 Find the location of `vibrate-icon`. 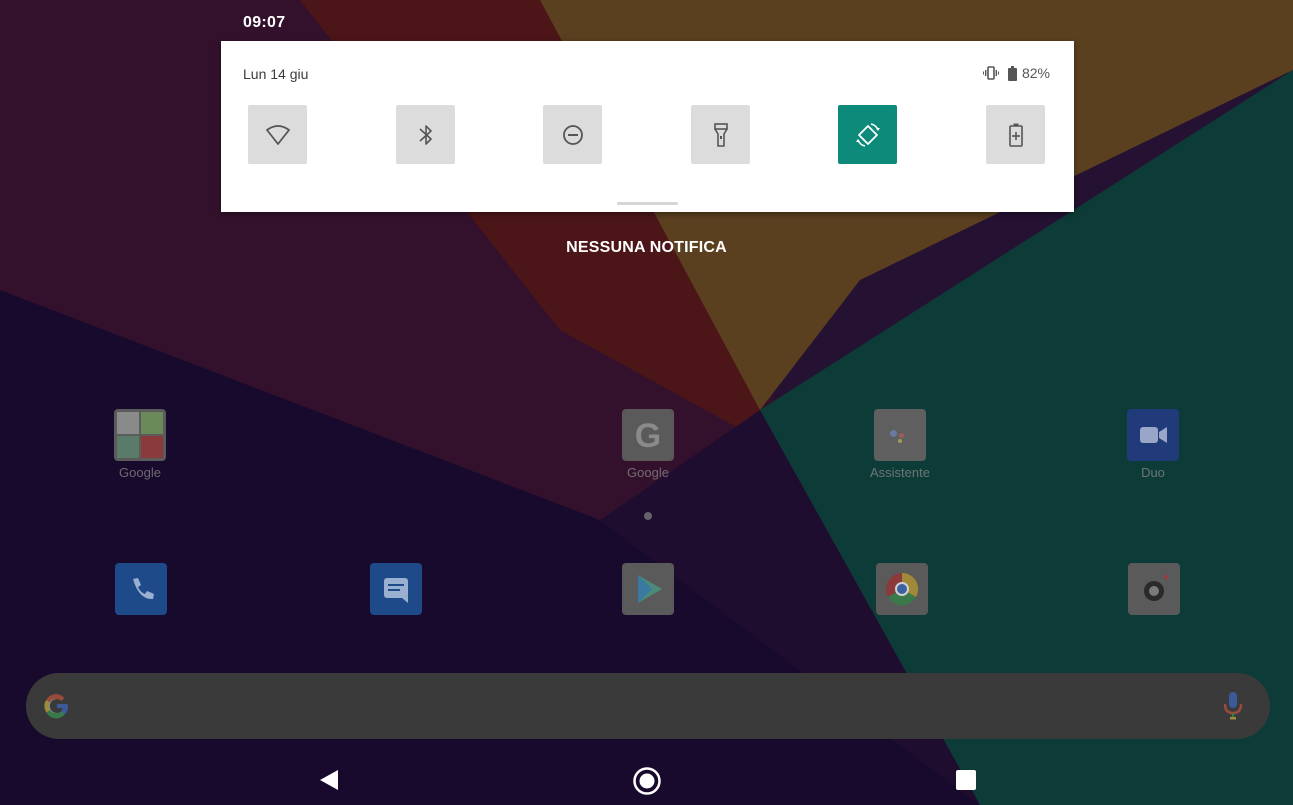

vibrate-icon is located at coordinates (990, 73).